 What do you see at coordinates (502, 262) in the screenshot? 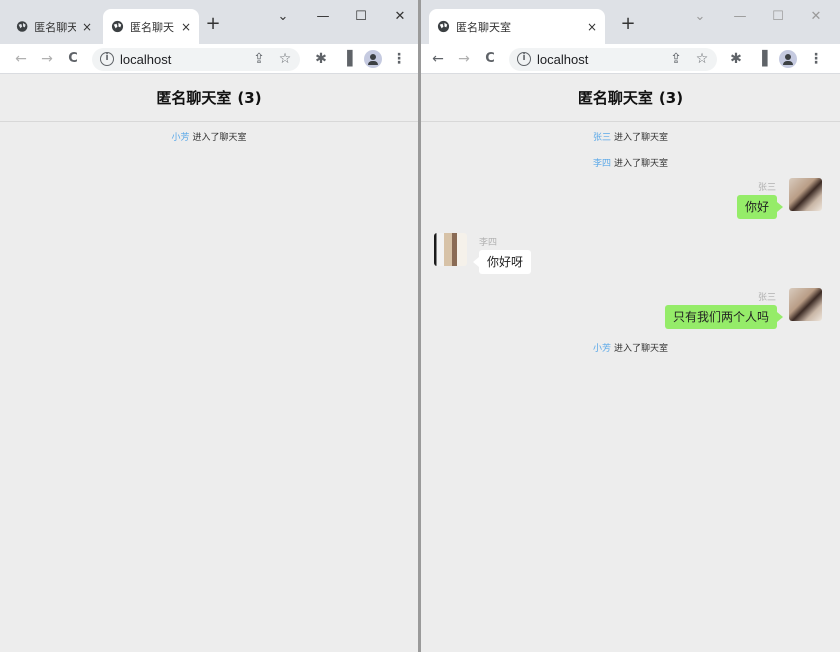
I see `message-bubble: 你好呀` at bounding box center [502, 262].